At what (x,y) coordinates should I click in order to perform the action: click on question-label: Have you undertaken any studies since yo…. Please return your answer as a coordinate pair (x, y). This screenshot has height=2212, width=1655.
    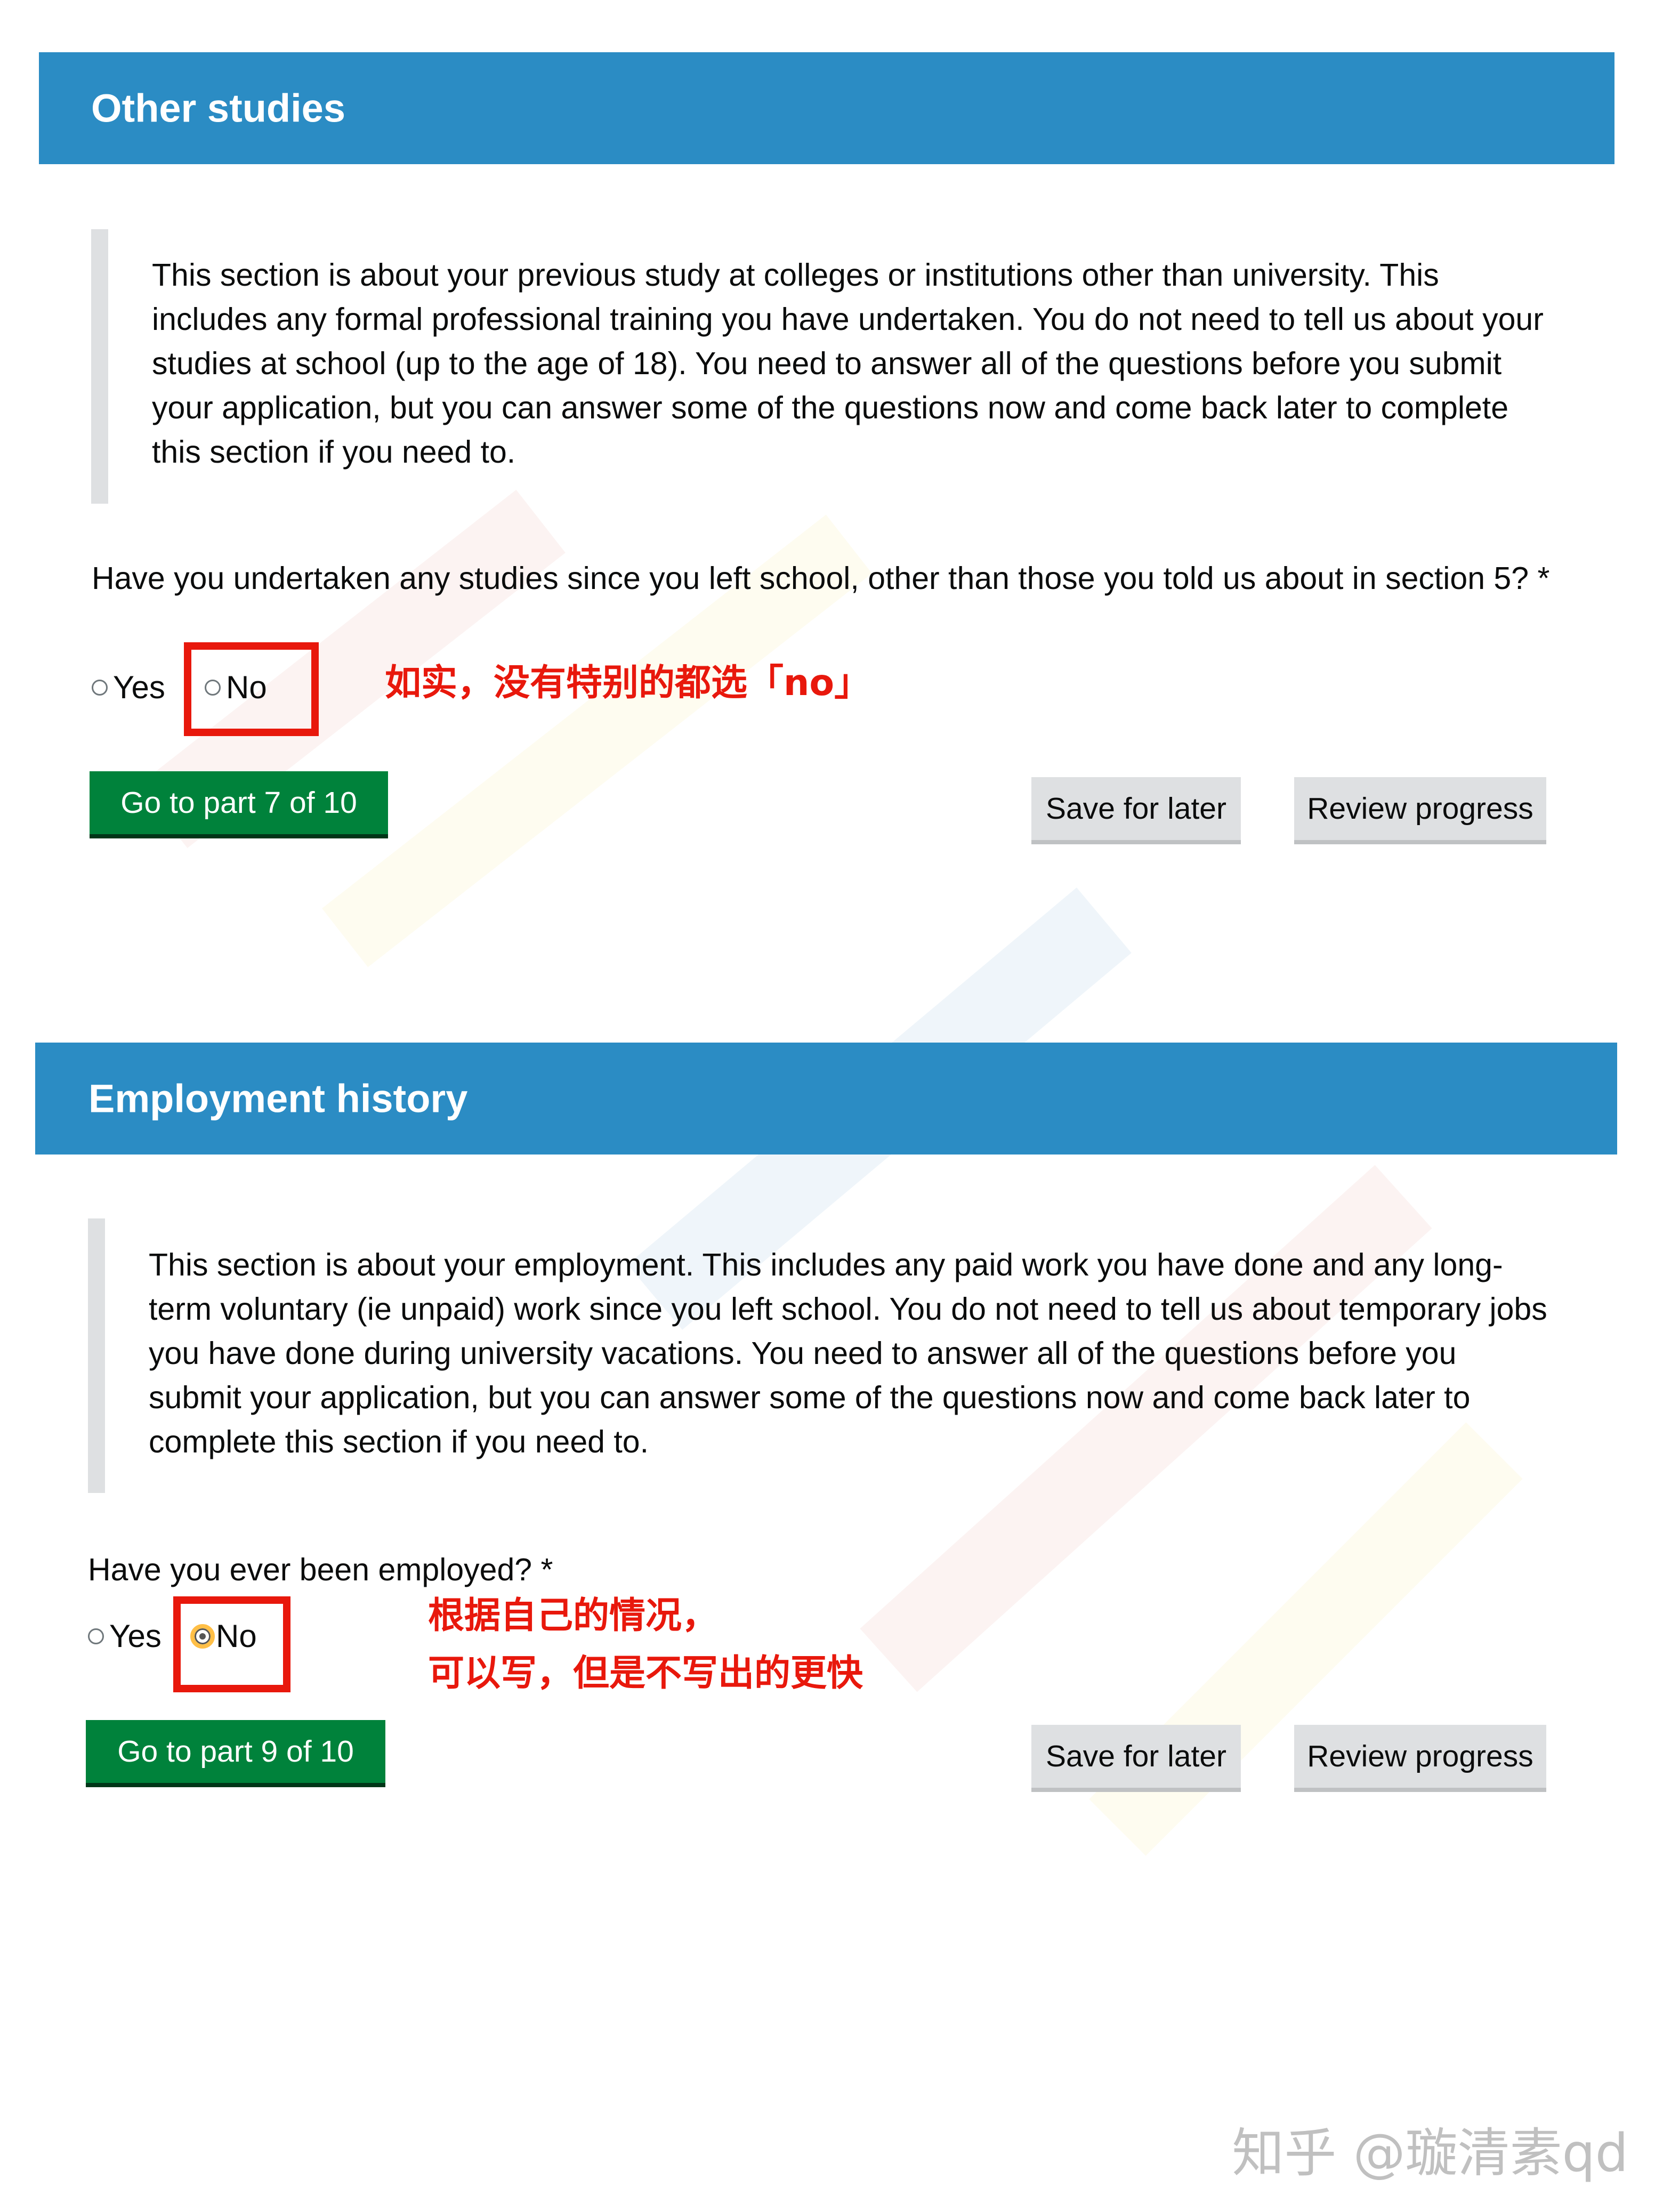
    Looking at the image, I should click on (821, 578).